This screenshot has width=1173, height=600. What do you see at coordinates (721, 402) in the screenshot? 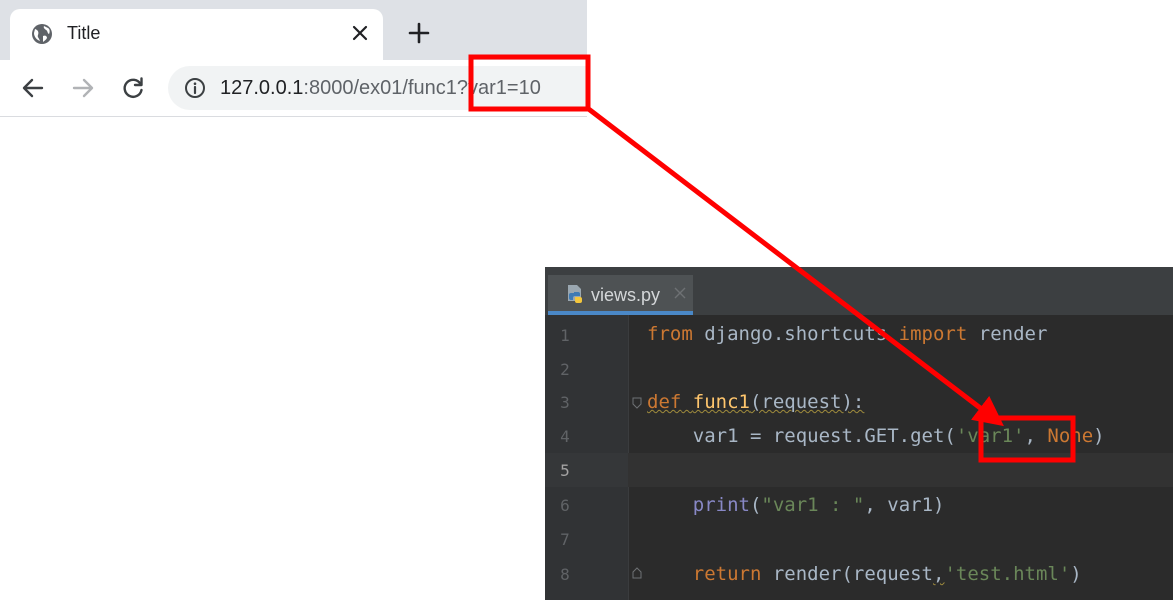
I see `code-token: func1` at bounding box center [721, 402].